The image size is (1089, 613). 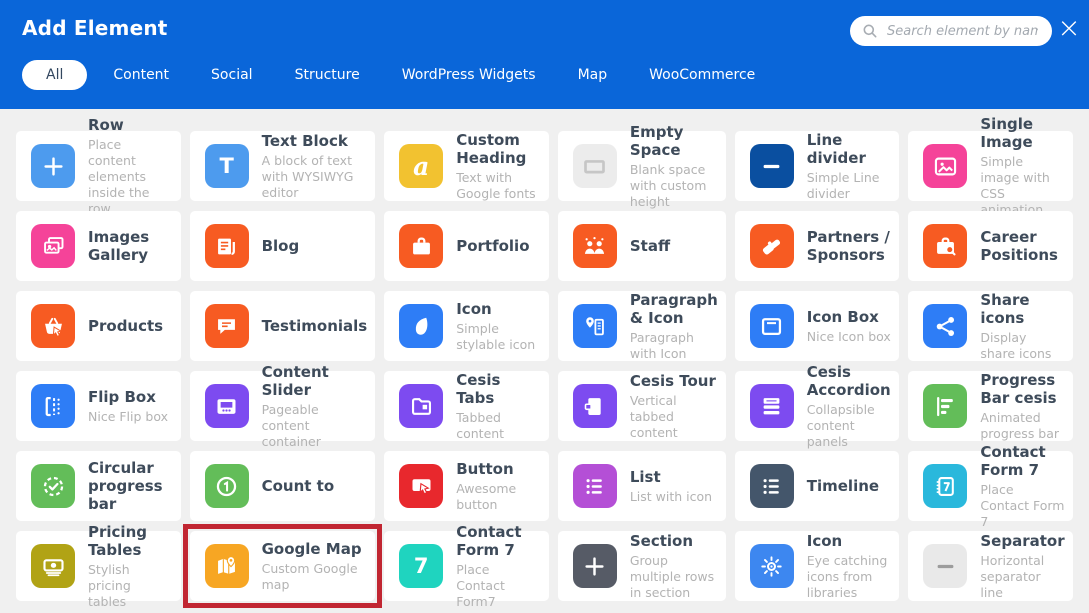 I want to click on flip-icon, so click(x=52, y=406).